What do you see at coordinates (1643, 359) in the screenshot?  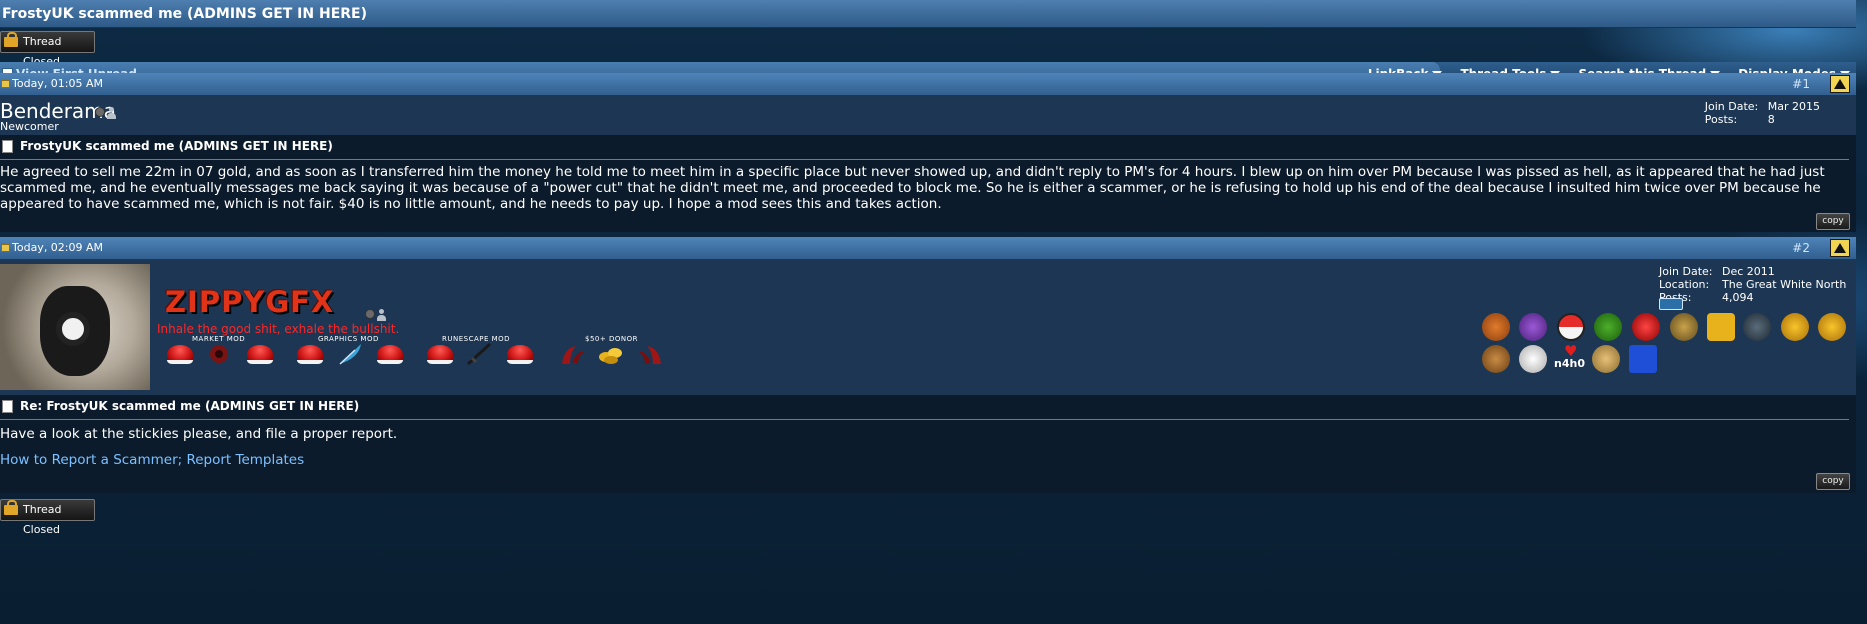 I see `crown-icon` at bounding box center [1643, 359].